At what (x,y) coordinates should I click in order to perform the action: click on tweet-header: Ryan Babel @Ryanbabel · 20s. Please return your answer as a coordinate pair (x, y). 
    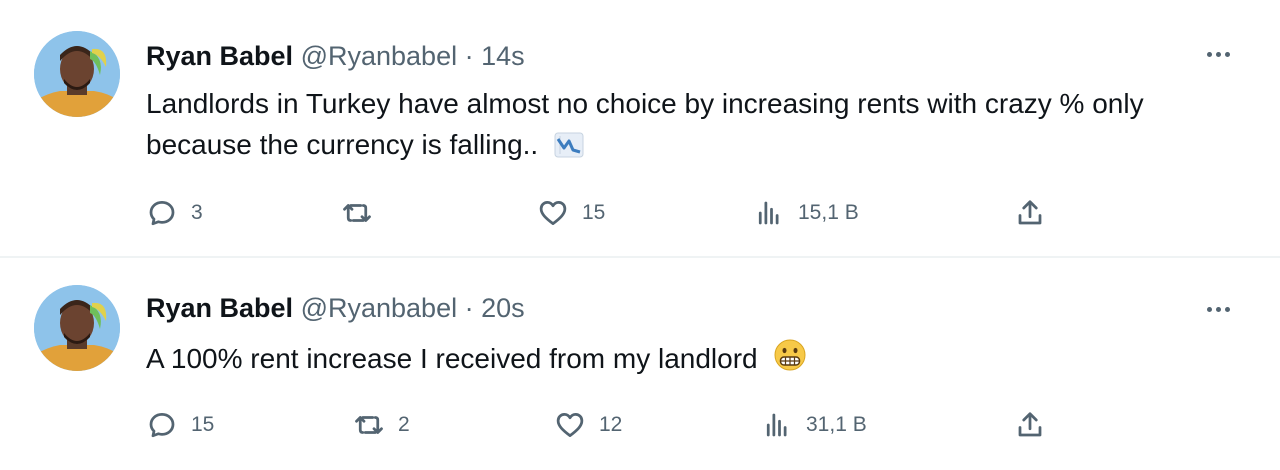
    Looking at the image, I should click on (335, 308).